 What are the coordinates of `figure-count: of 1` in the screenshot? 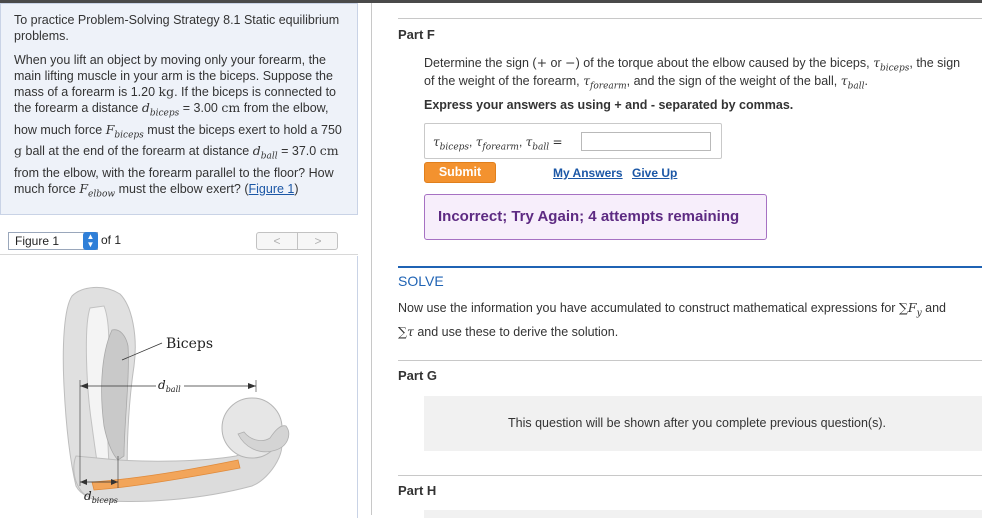 It's located at (111, 240).